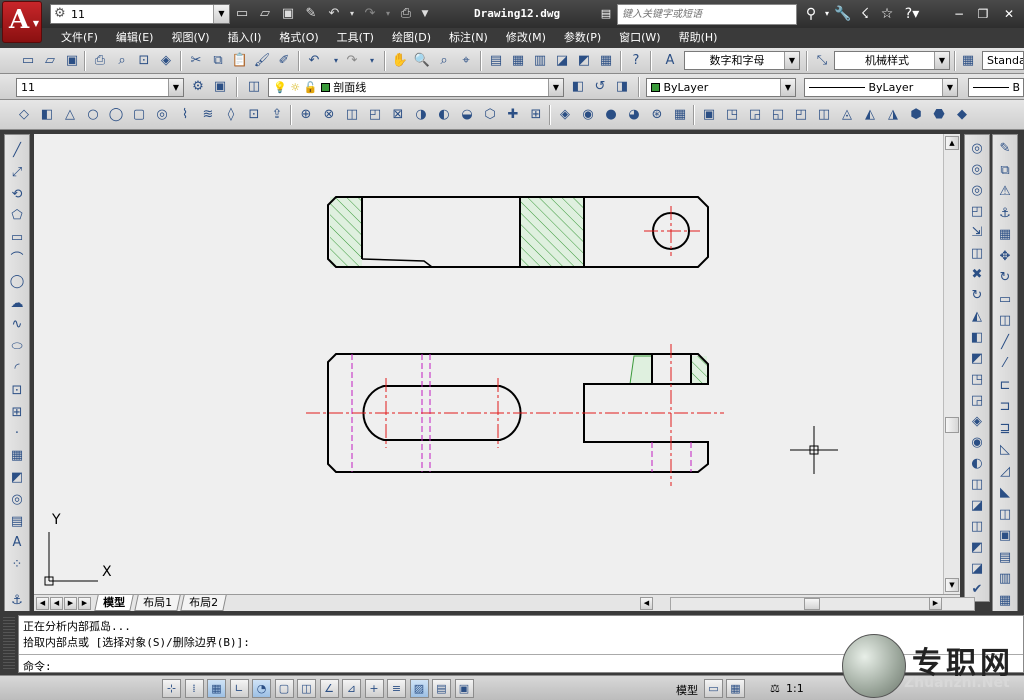 Image resolution: width=1024 pixels, height=700 pixels. Describe the element at coordinates (122, 61) in the screenshot. I see `plot-preview-icon: ⌕` at that location.